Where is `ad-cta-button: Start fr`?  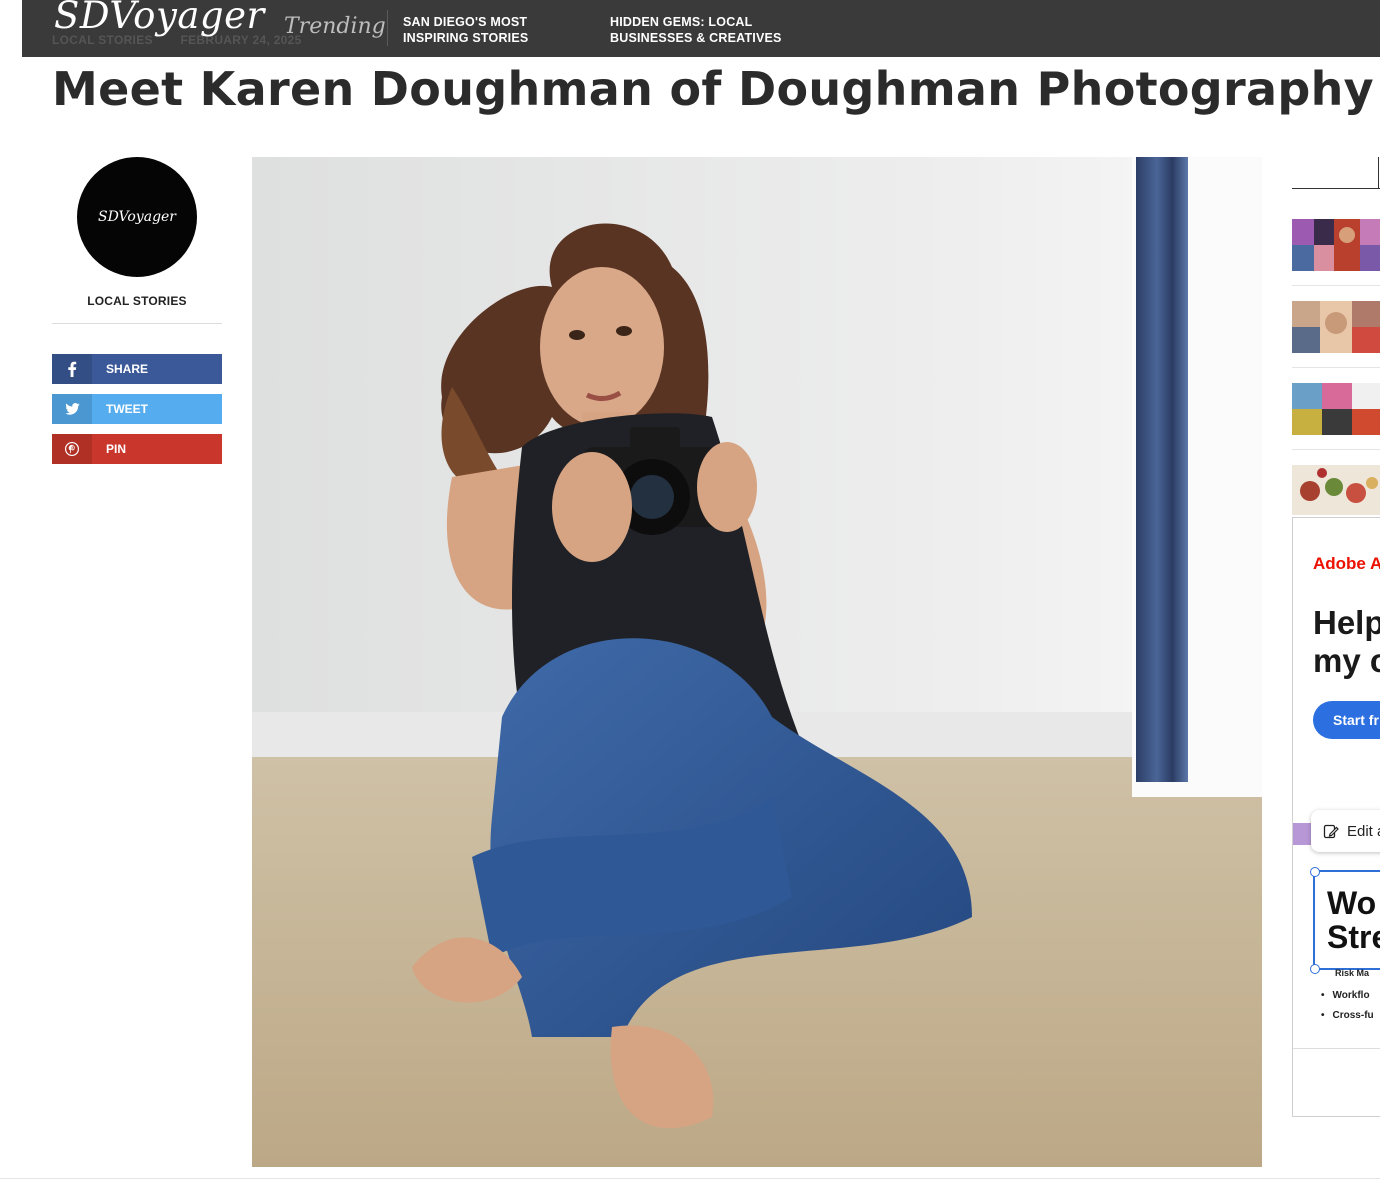
ad-cta-button: Start fr is located at coordinates (1346, 720).